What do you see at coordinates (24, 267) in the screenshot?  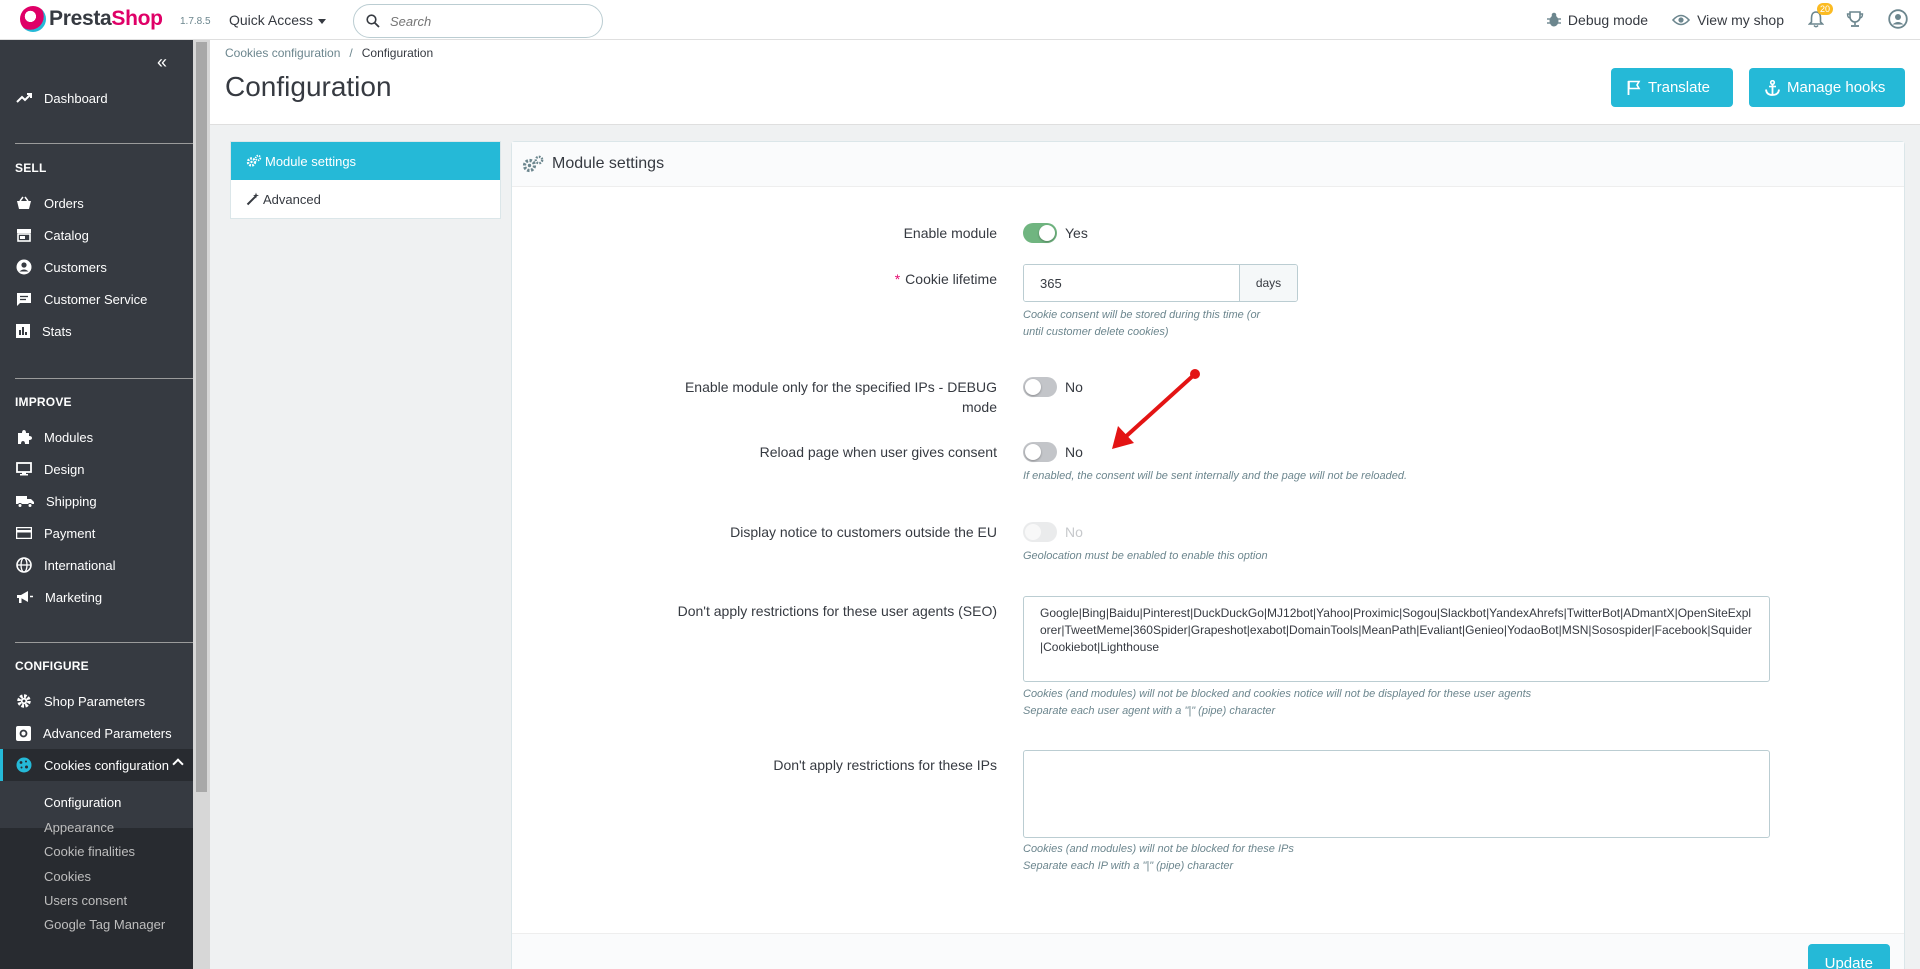 I see `account-circle-icon` at bounding box center [24, 267].